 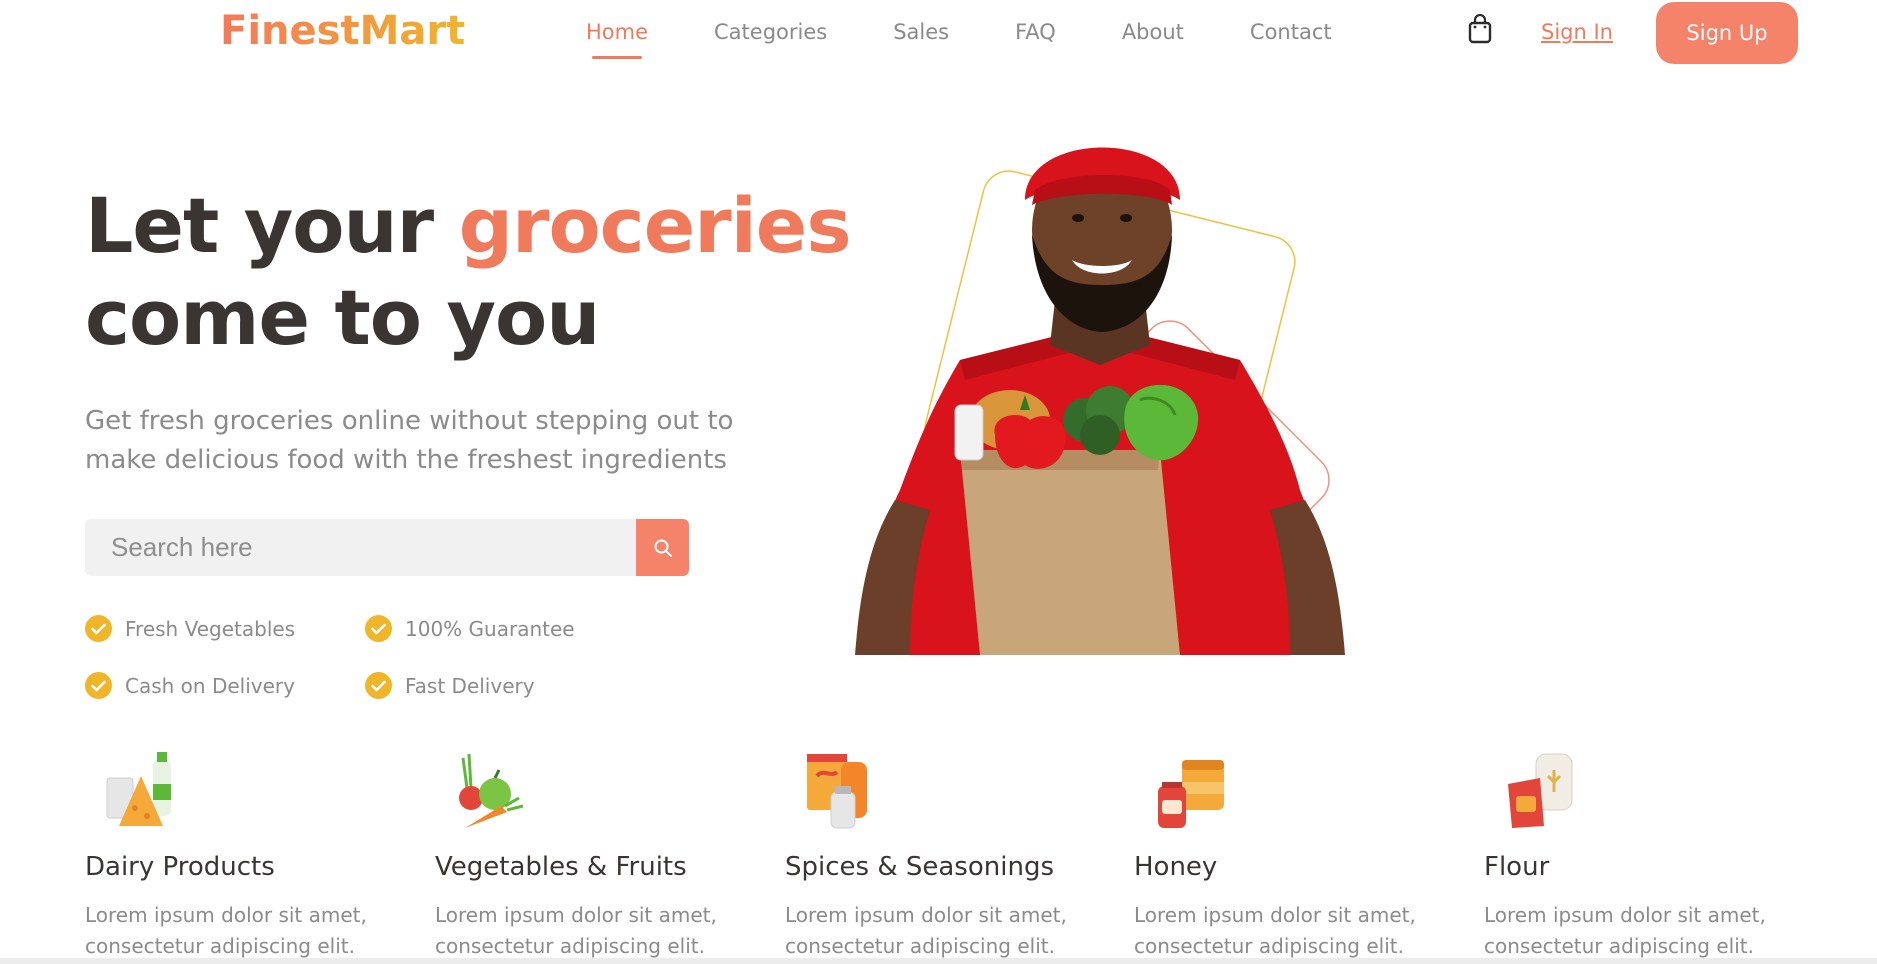 What do you see at coordinates (490, 628) in the screenshot?
I see `feature-label: 100% Guarantee` at bounding box center [490, 628].